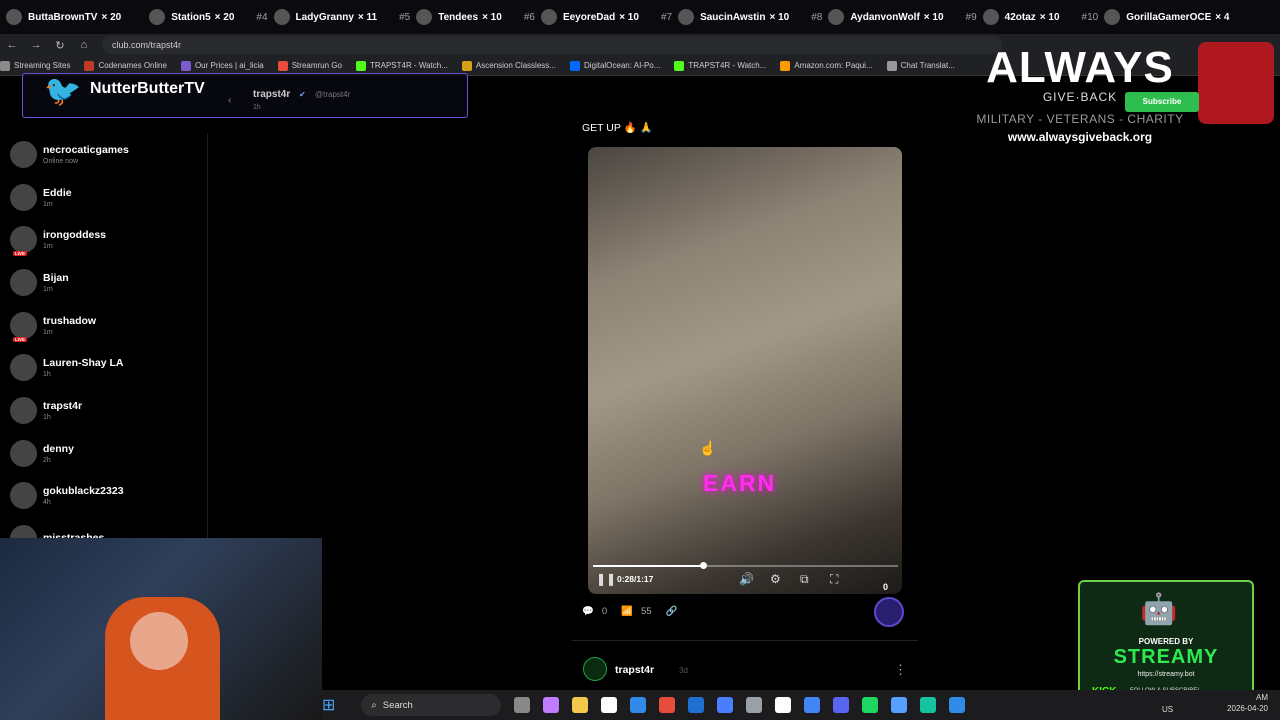 This screenshot has height=720, width=1280. Describe the element at coordinates (588, 611) in the screenshot. I see `comment-icon: 💬` at that location.